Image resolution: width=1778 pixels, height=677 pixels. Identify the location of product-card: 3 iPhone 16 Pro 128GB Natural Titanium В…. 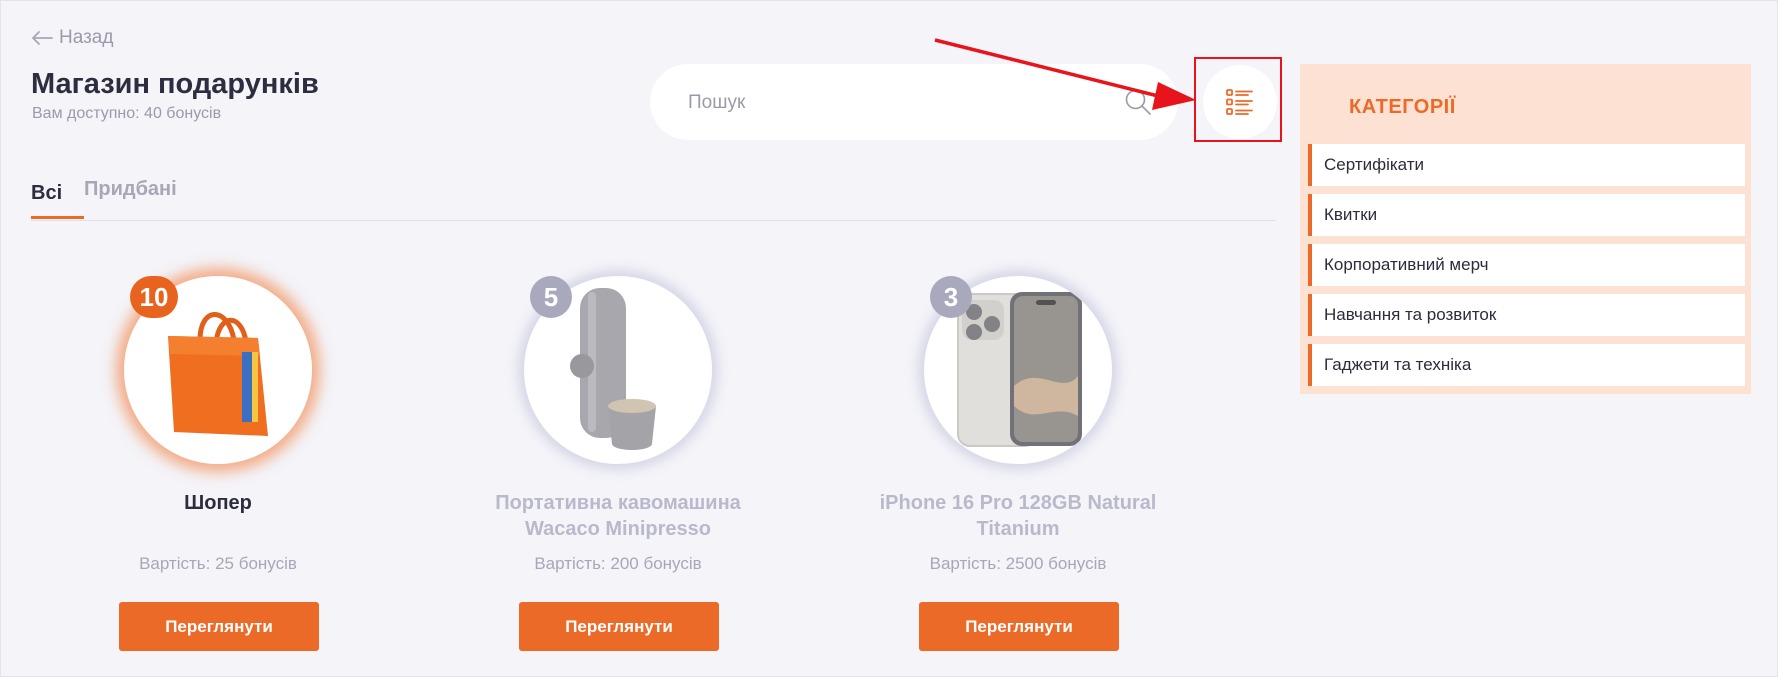
(1018, 466).